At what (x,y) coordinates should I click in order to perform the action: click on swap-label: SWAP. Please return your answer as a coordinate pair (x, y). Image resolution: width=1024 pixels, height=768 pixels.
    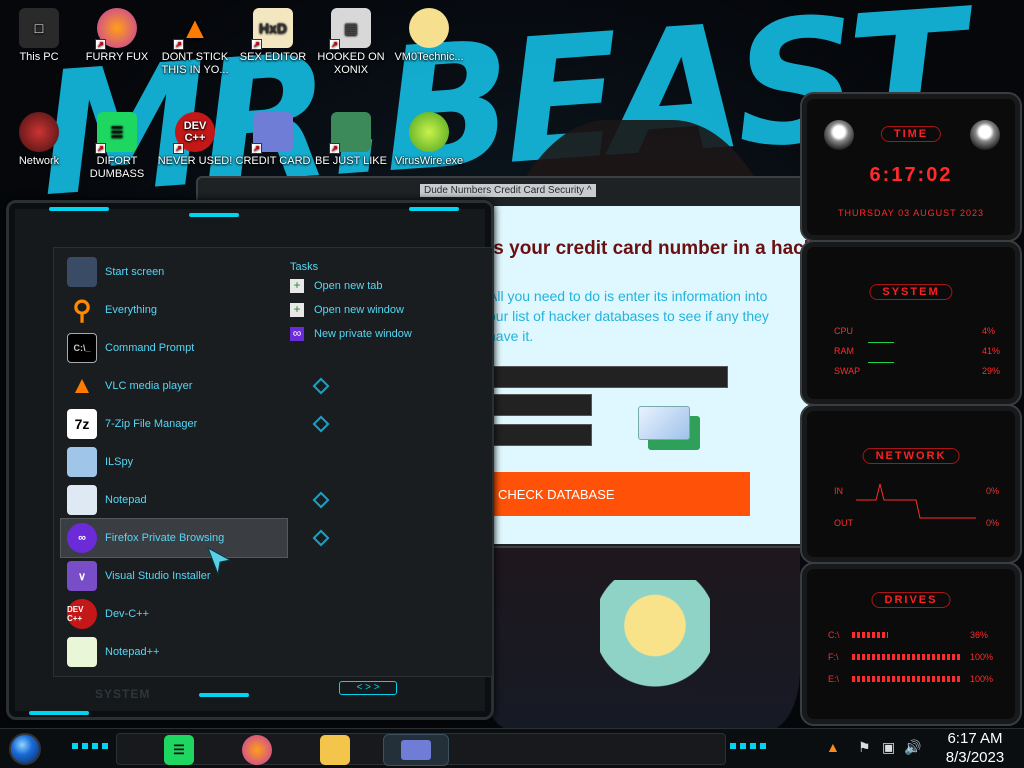
    Looking at the image, I should click on (847, 371).